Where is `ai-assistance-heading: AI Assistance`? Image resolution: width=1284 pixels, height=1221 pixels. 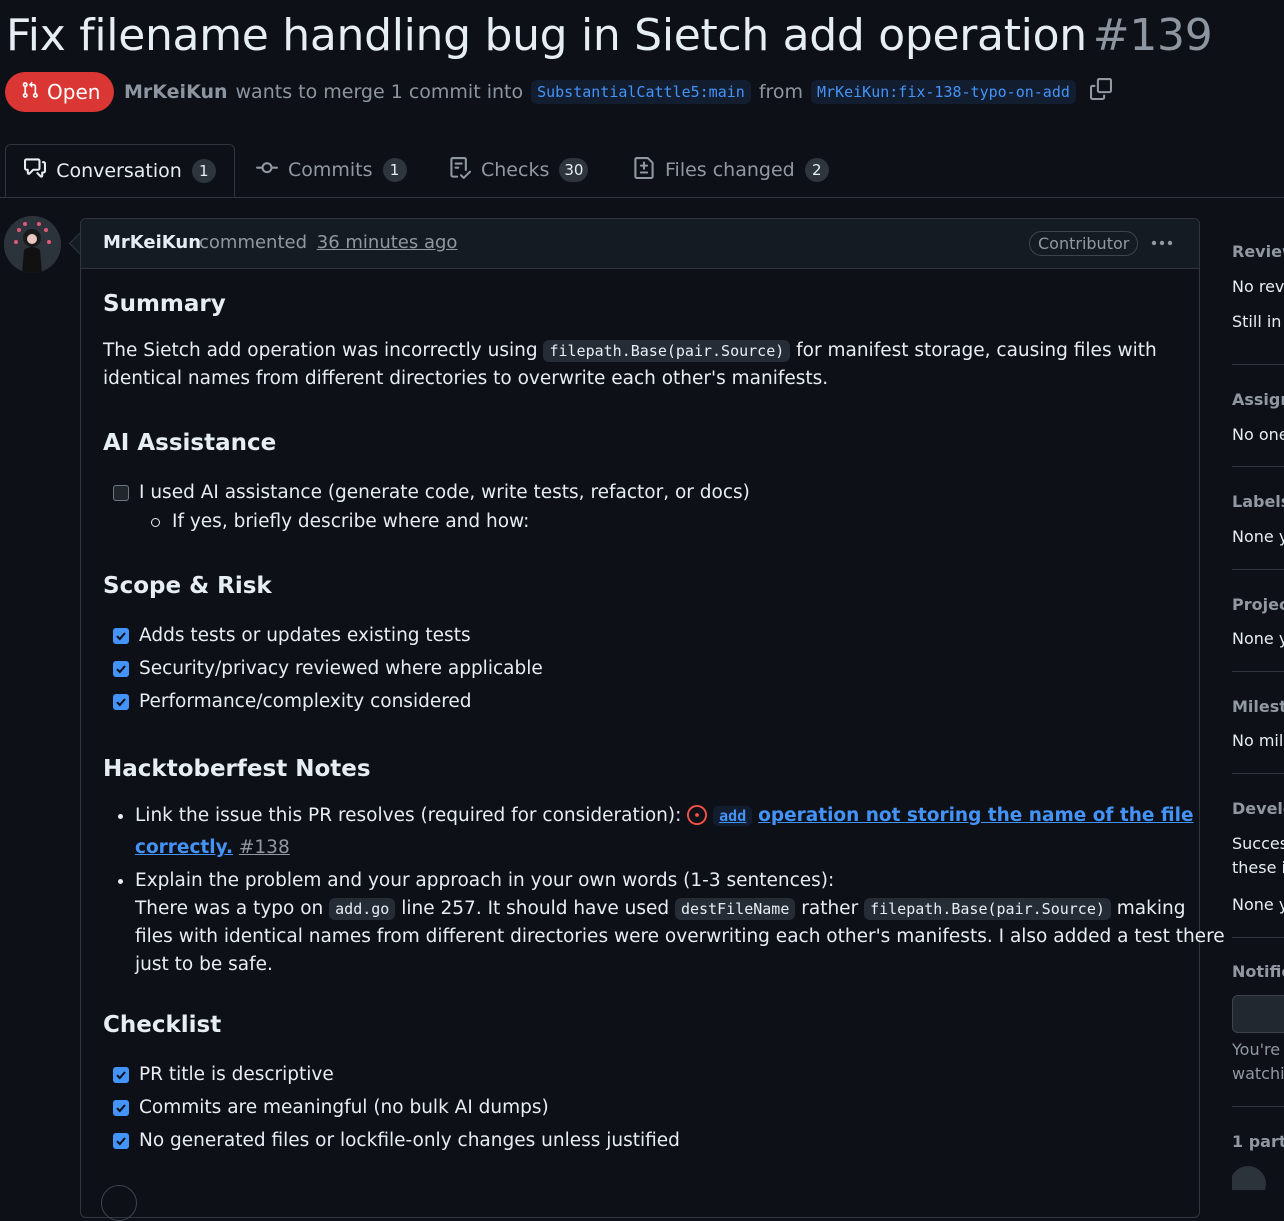 ai-assistance-heading: AI Assistance is located at coordinates (190, 443).